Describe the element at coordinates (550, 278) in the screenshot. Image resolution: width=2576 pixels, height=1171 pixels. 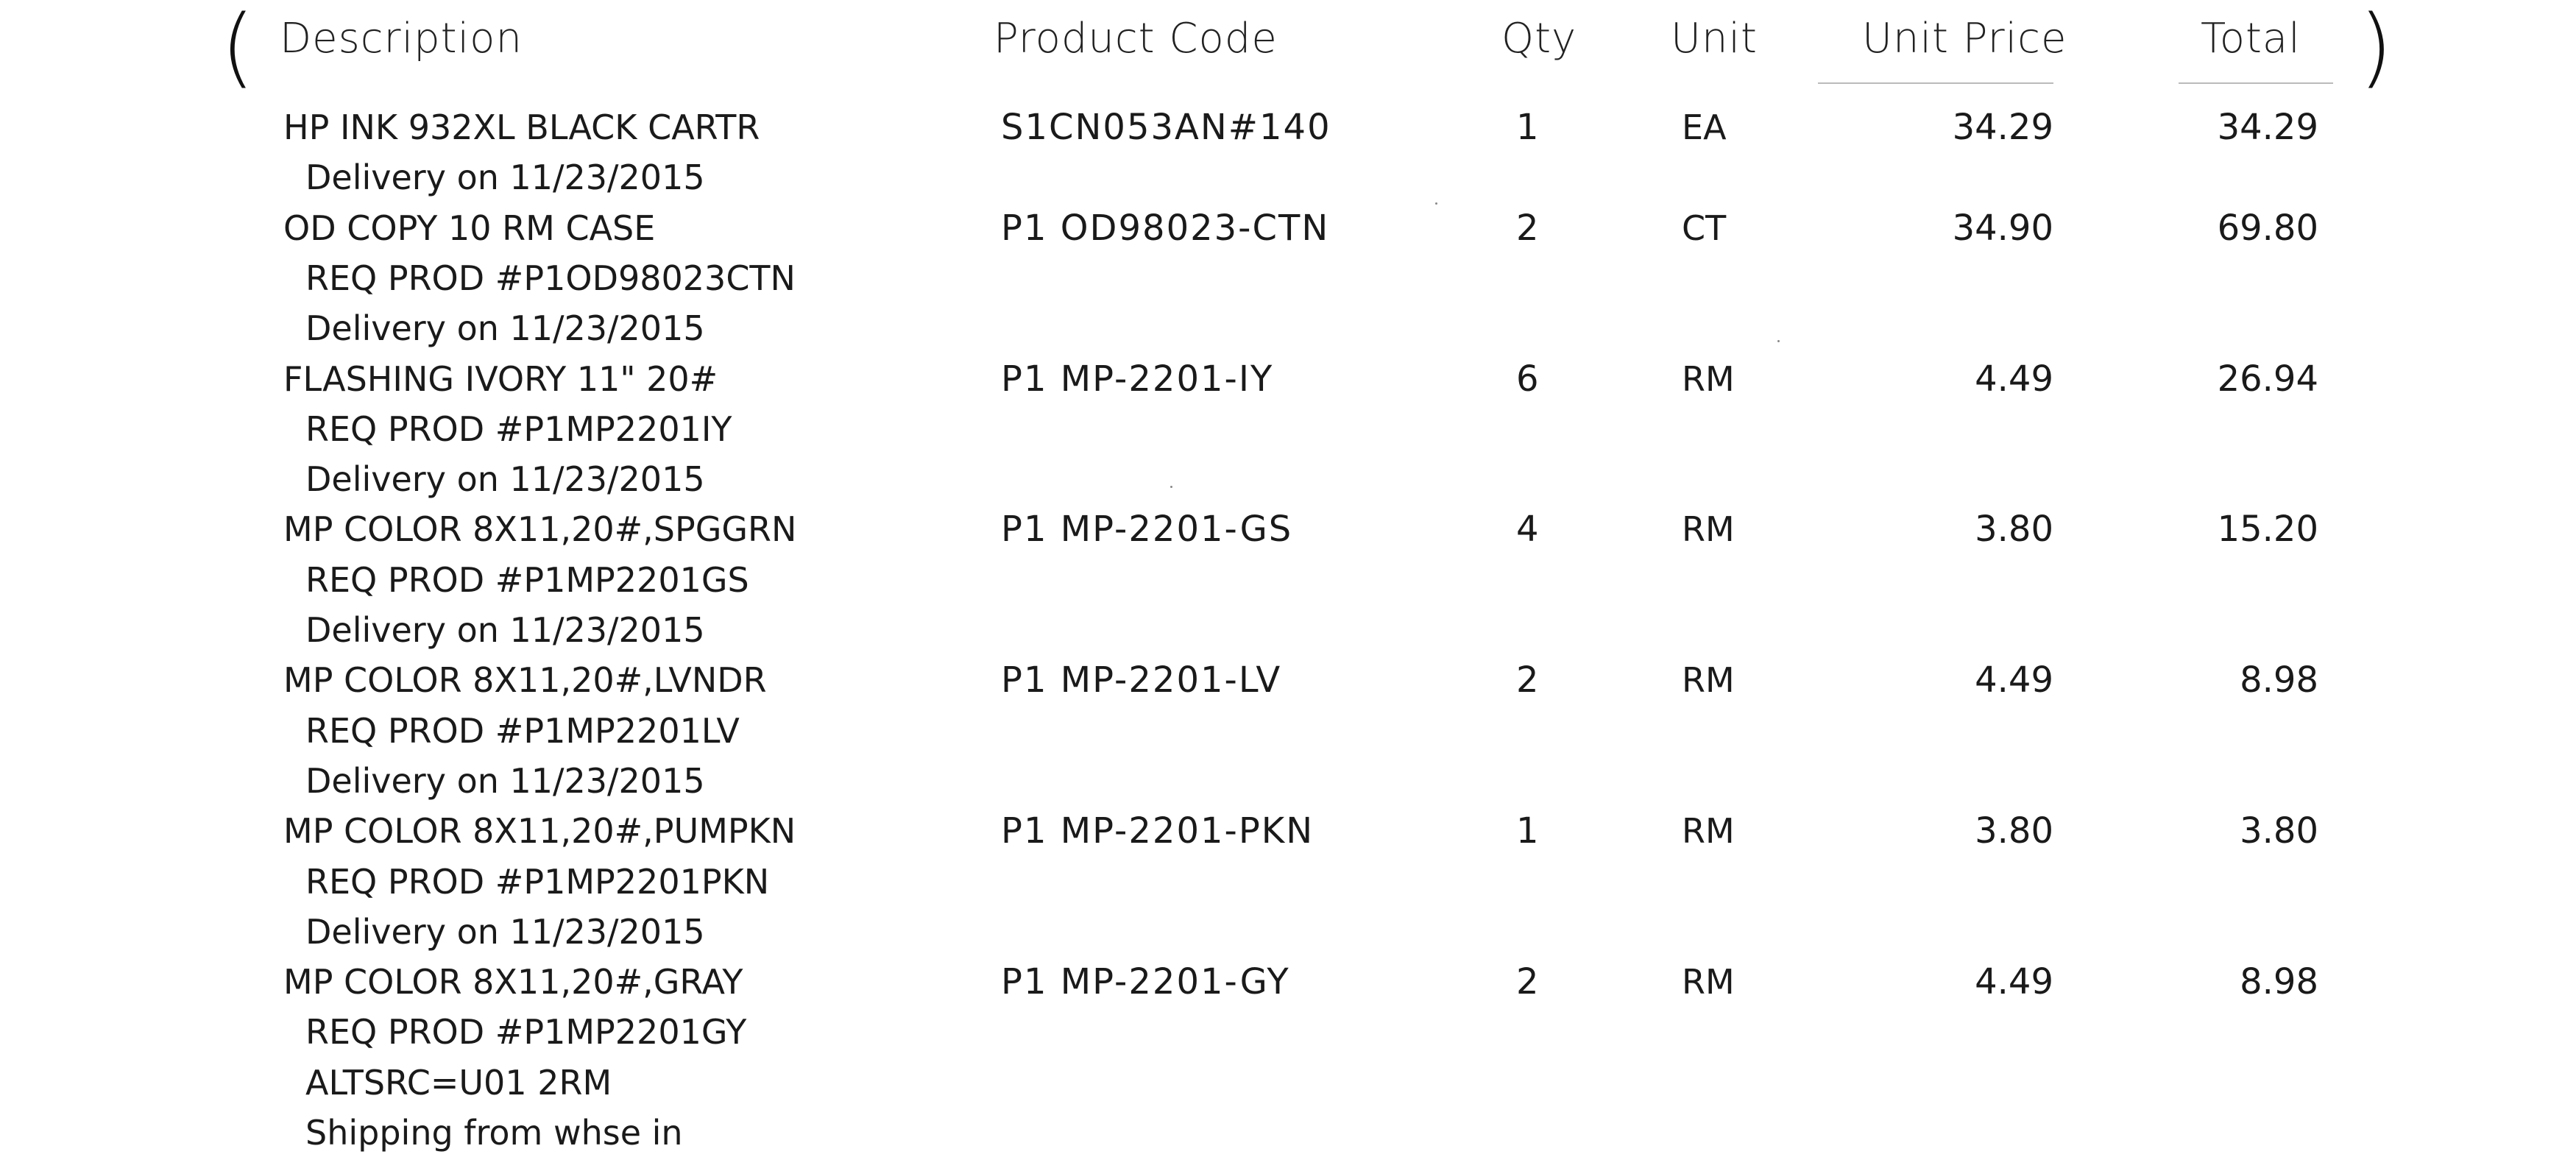
I see `item-detail-line: REQ PROD #P1OD98023CTN` at that location.